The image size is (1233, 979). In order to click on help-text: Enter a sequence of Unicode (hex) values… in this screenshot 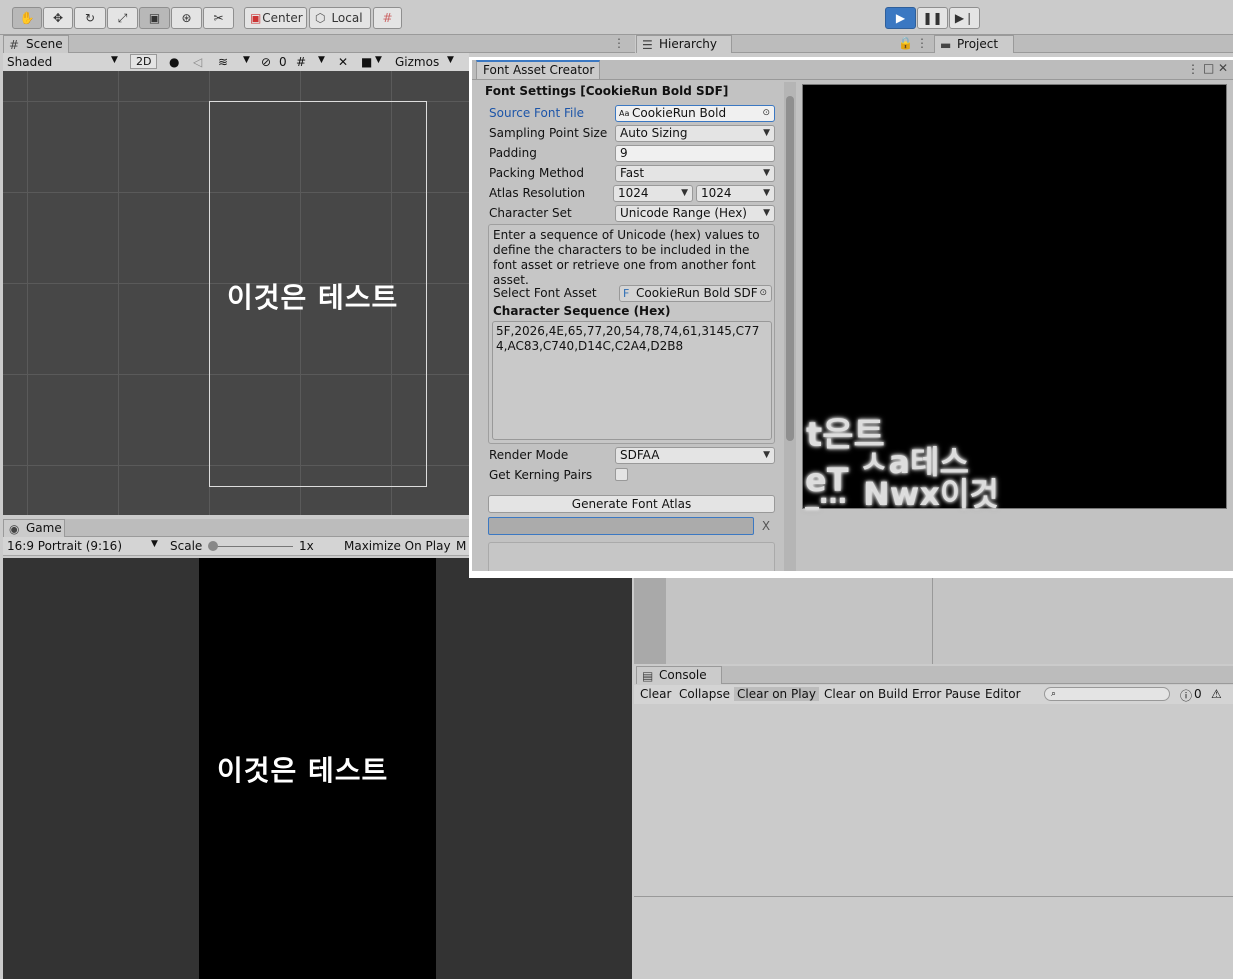, I will do `click(626, 257)`.